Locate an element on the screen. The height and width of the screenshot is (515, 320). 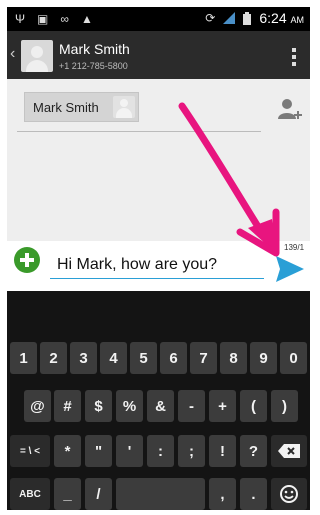
image-icon: ▣ is located at coordinates (43, 19).